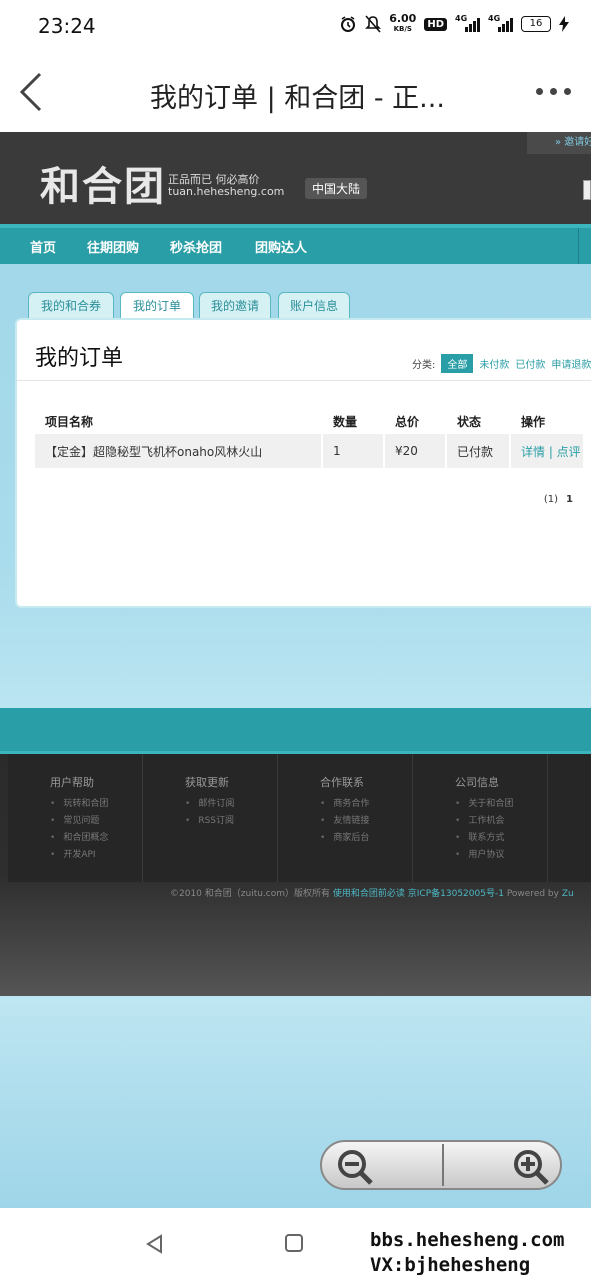 Image resolution: width=591 pixels, height=1280 pixels. I want to click on signal-icon: 4G, so click(467, 23).